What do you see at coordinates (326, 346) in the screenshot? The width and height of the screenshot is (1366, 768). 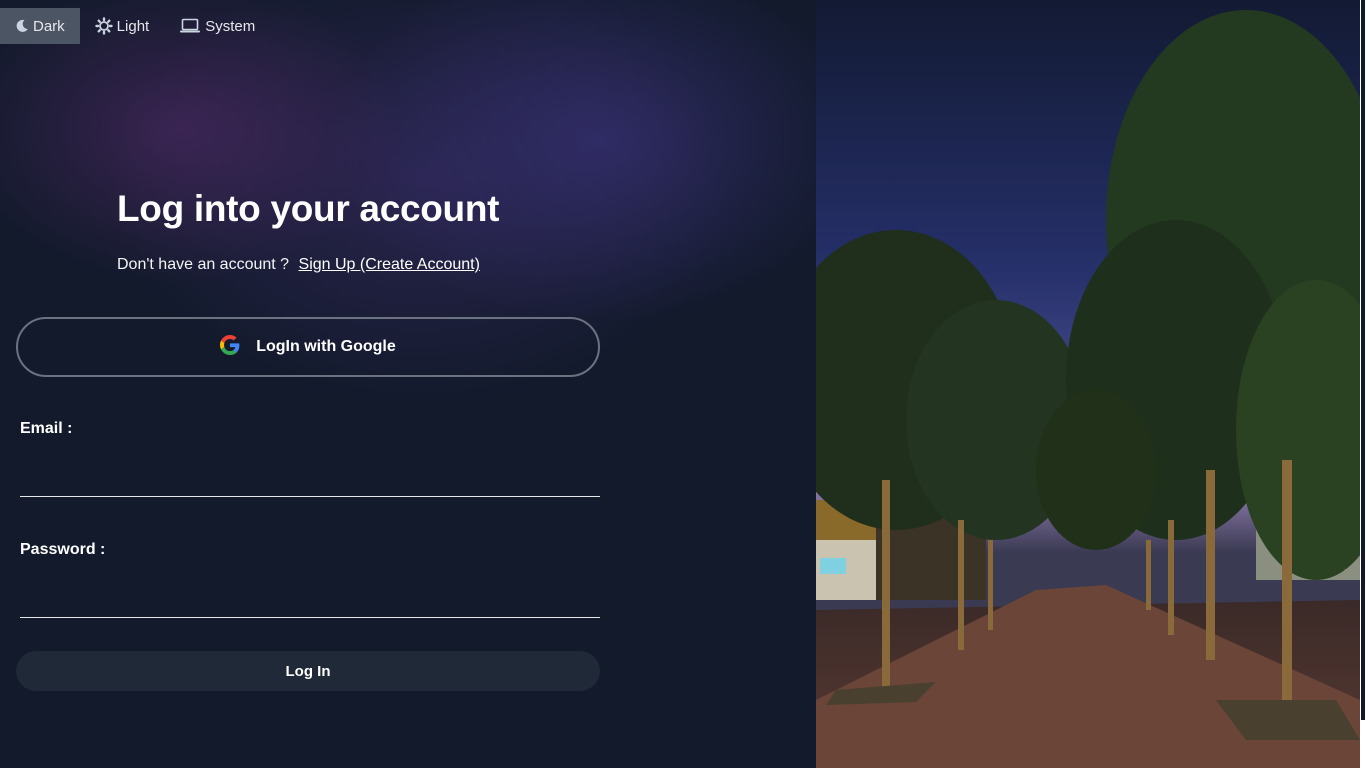 I see `google-login-label: LogIn with Google` at bounding box center [326, 346].